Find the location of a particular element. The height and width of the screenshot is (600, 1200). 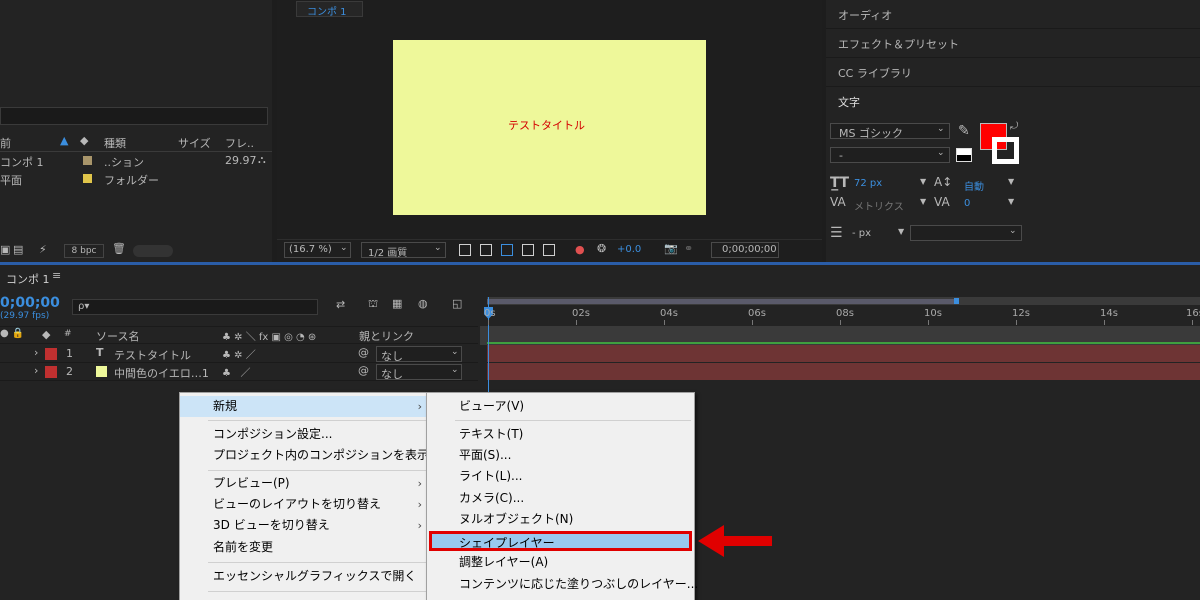

timeline-tab-label: コンポ 1 is located at coordinates (28, 279).